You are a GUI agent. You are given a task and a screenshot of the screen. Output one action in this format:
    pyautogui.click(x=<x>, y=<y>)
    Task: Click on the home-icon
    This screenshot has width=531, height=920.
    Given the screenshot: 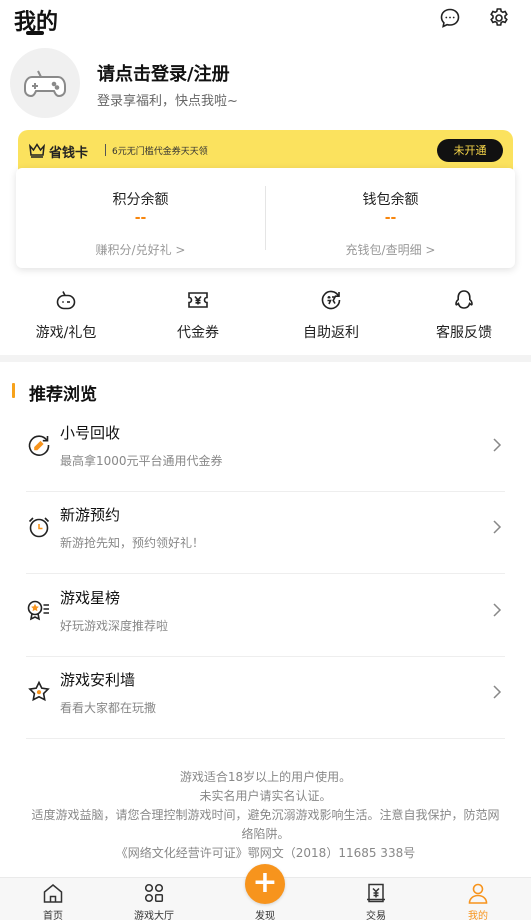 What is the action you would take?
    pyautogui.click(x=53, y=893)
    